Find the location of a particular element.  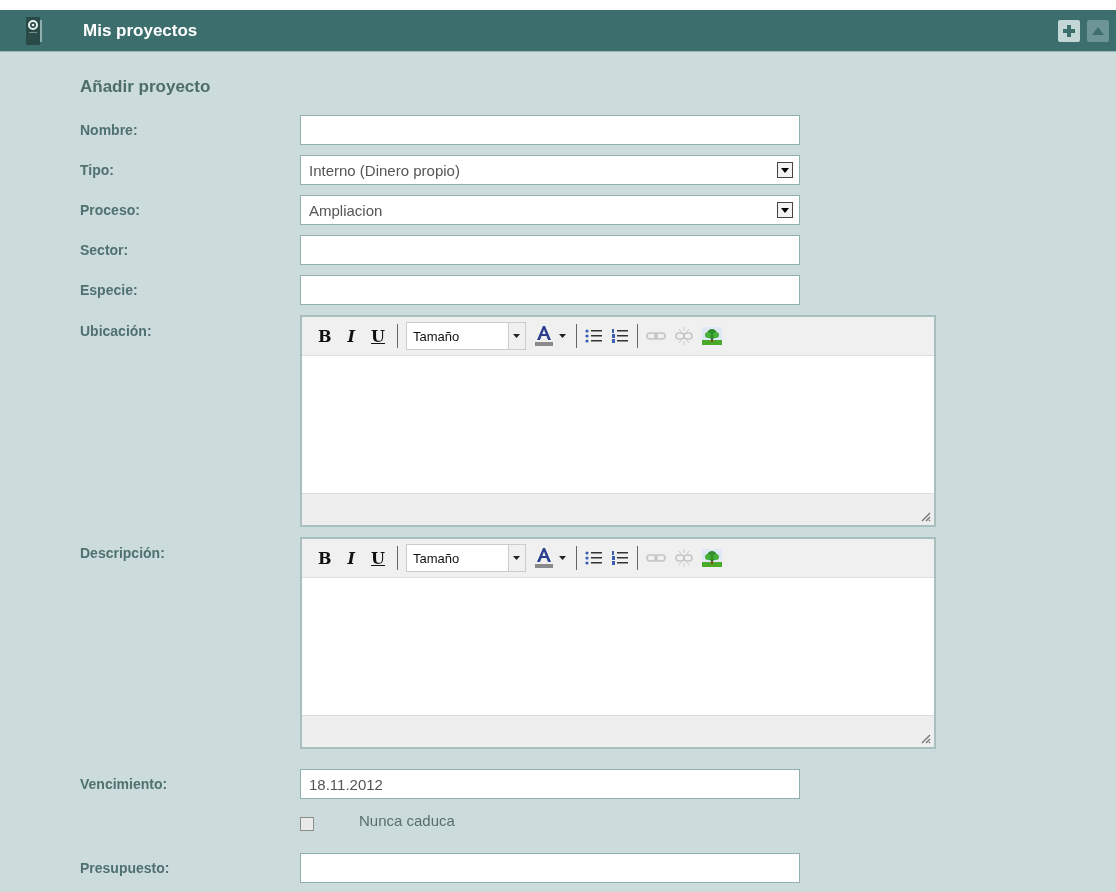

field-label: Nombre: is located at coordinates (109, 130).